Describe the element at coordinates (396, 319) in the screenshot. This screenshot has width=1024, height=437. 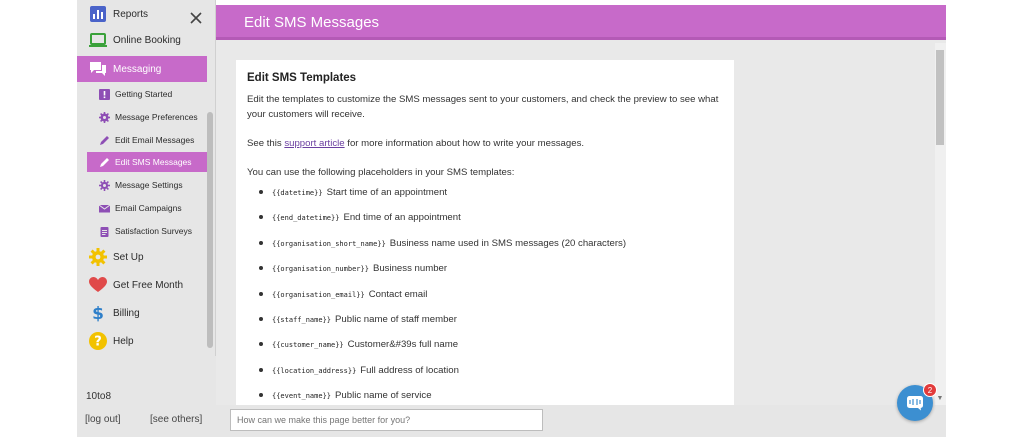
I see `placeholder-desc: Public name of staff member` at that location.